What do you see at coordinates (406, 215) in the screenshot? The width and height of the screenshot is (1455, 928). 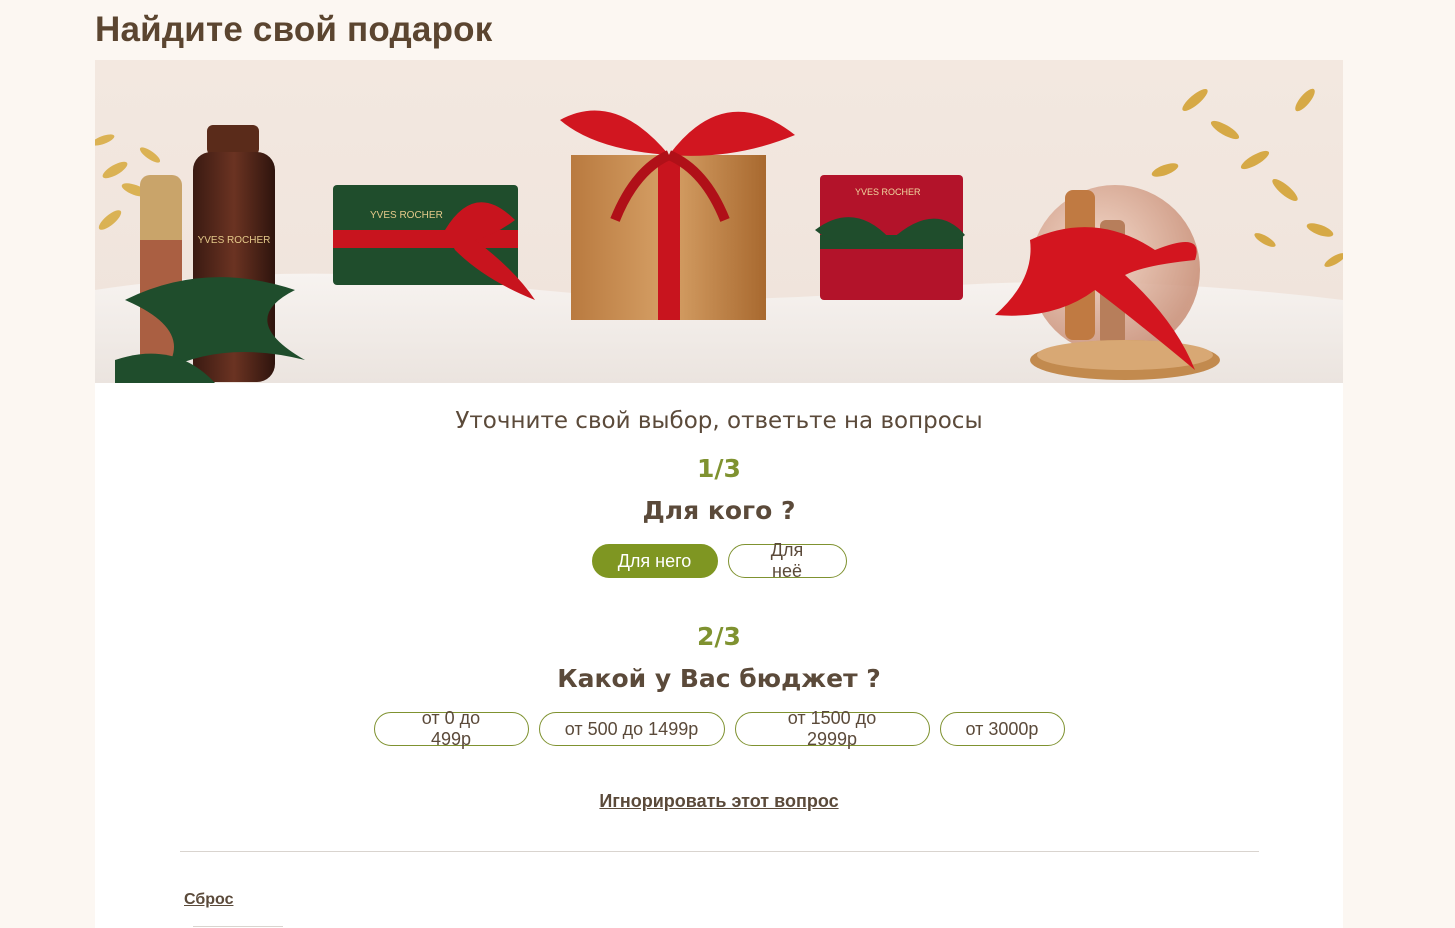 I see `soap-brand-label: YVES ROCHER` at bounding box center [406, 215].